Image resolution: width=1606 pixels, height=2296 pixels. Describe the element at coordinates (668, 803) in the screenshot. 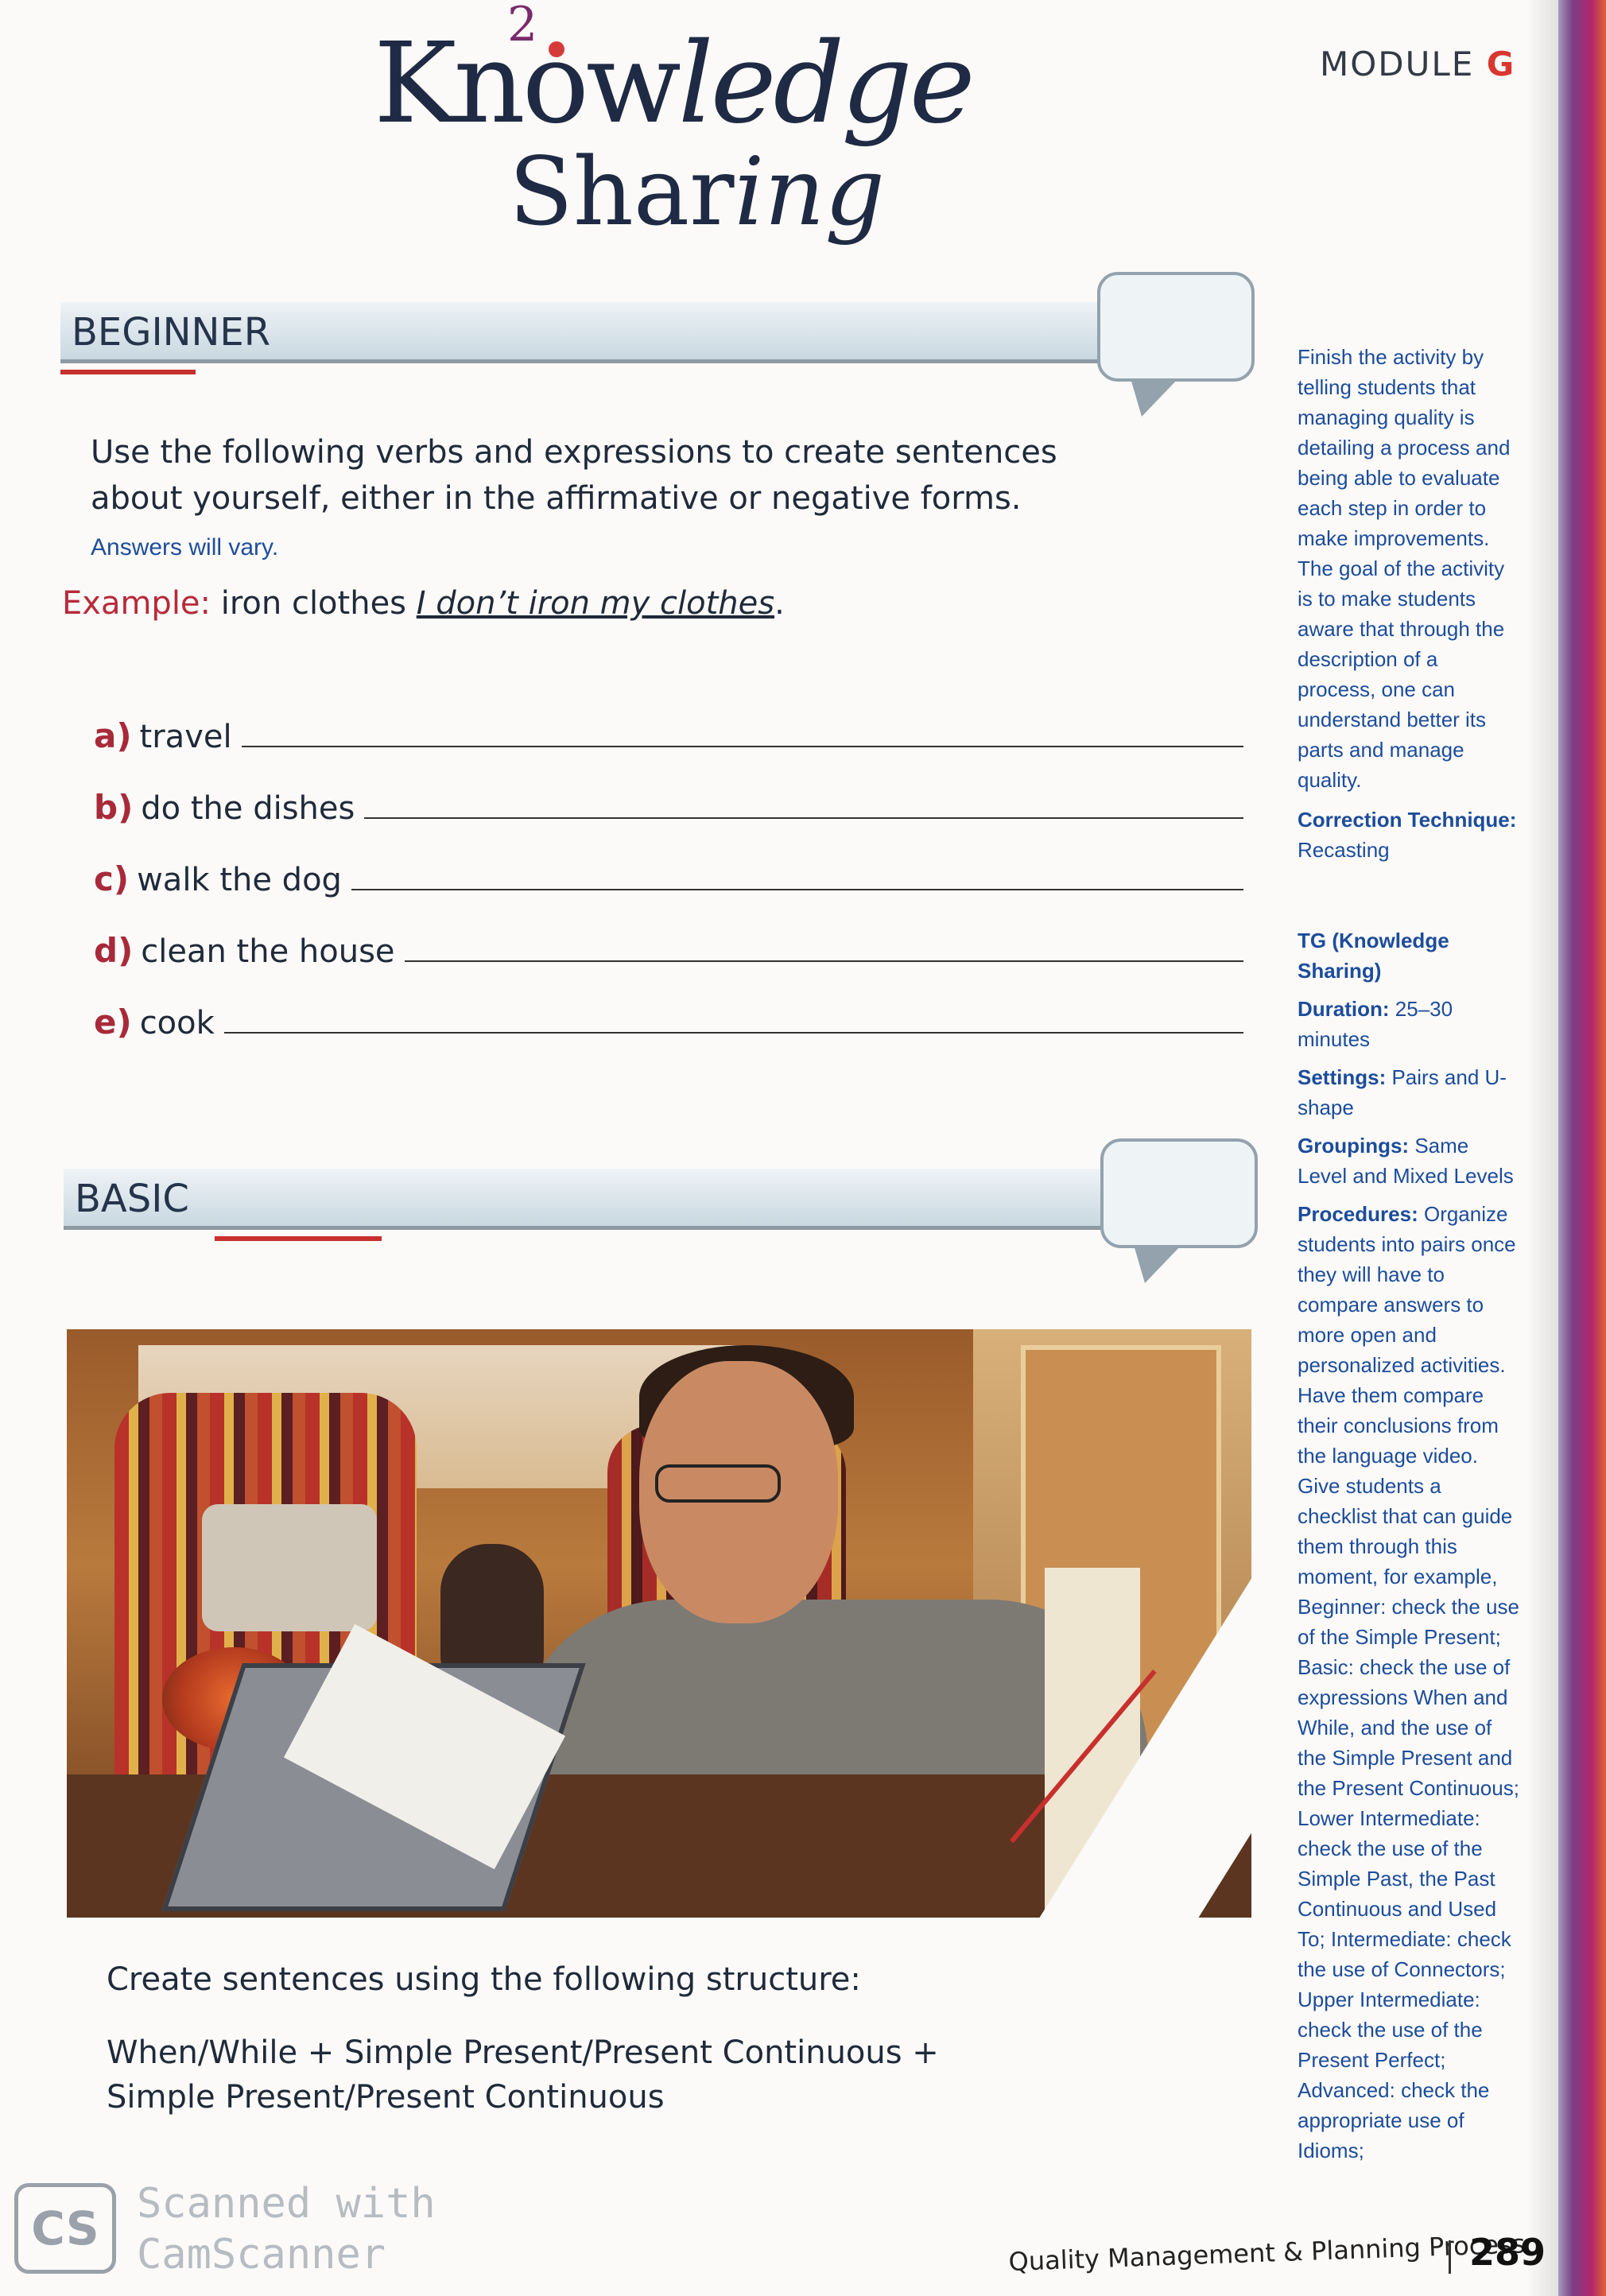

I see `answer-item-b: b) do the dishes` at that location.